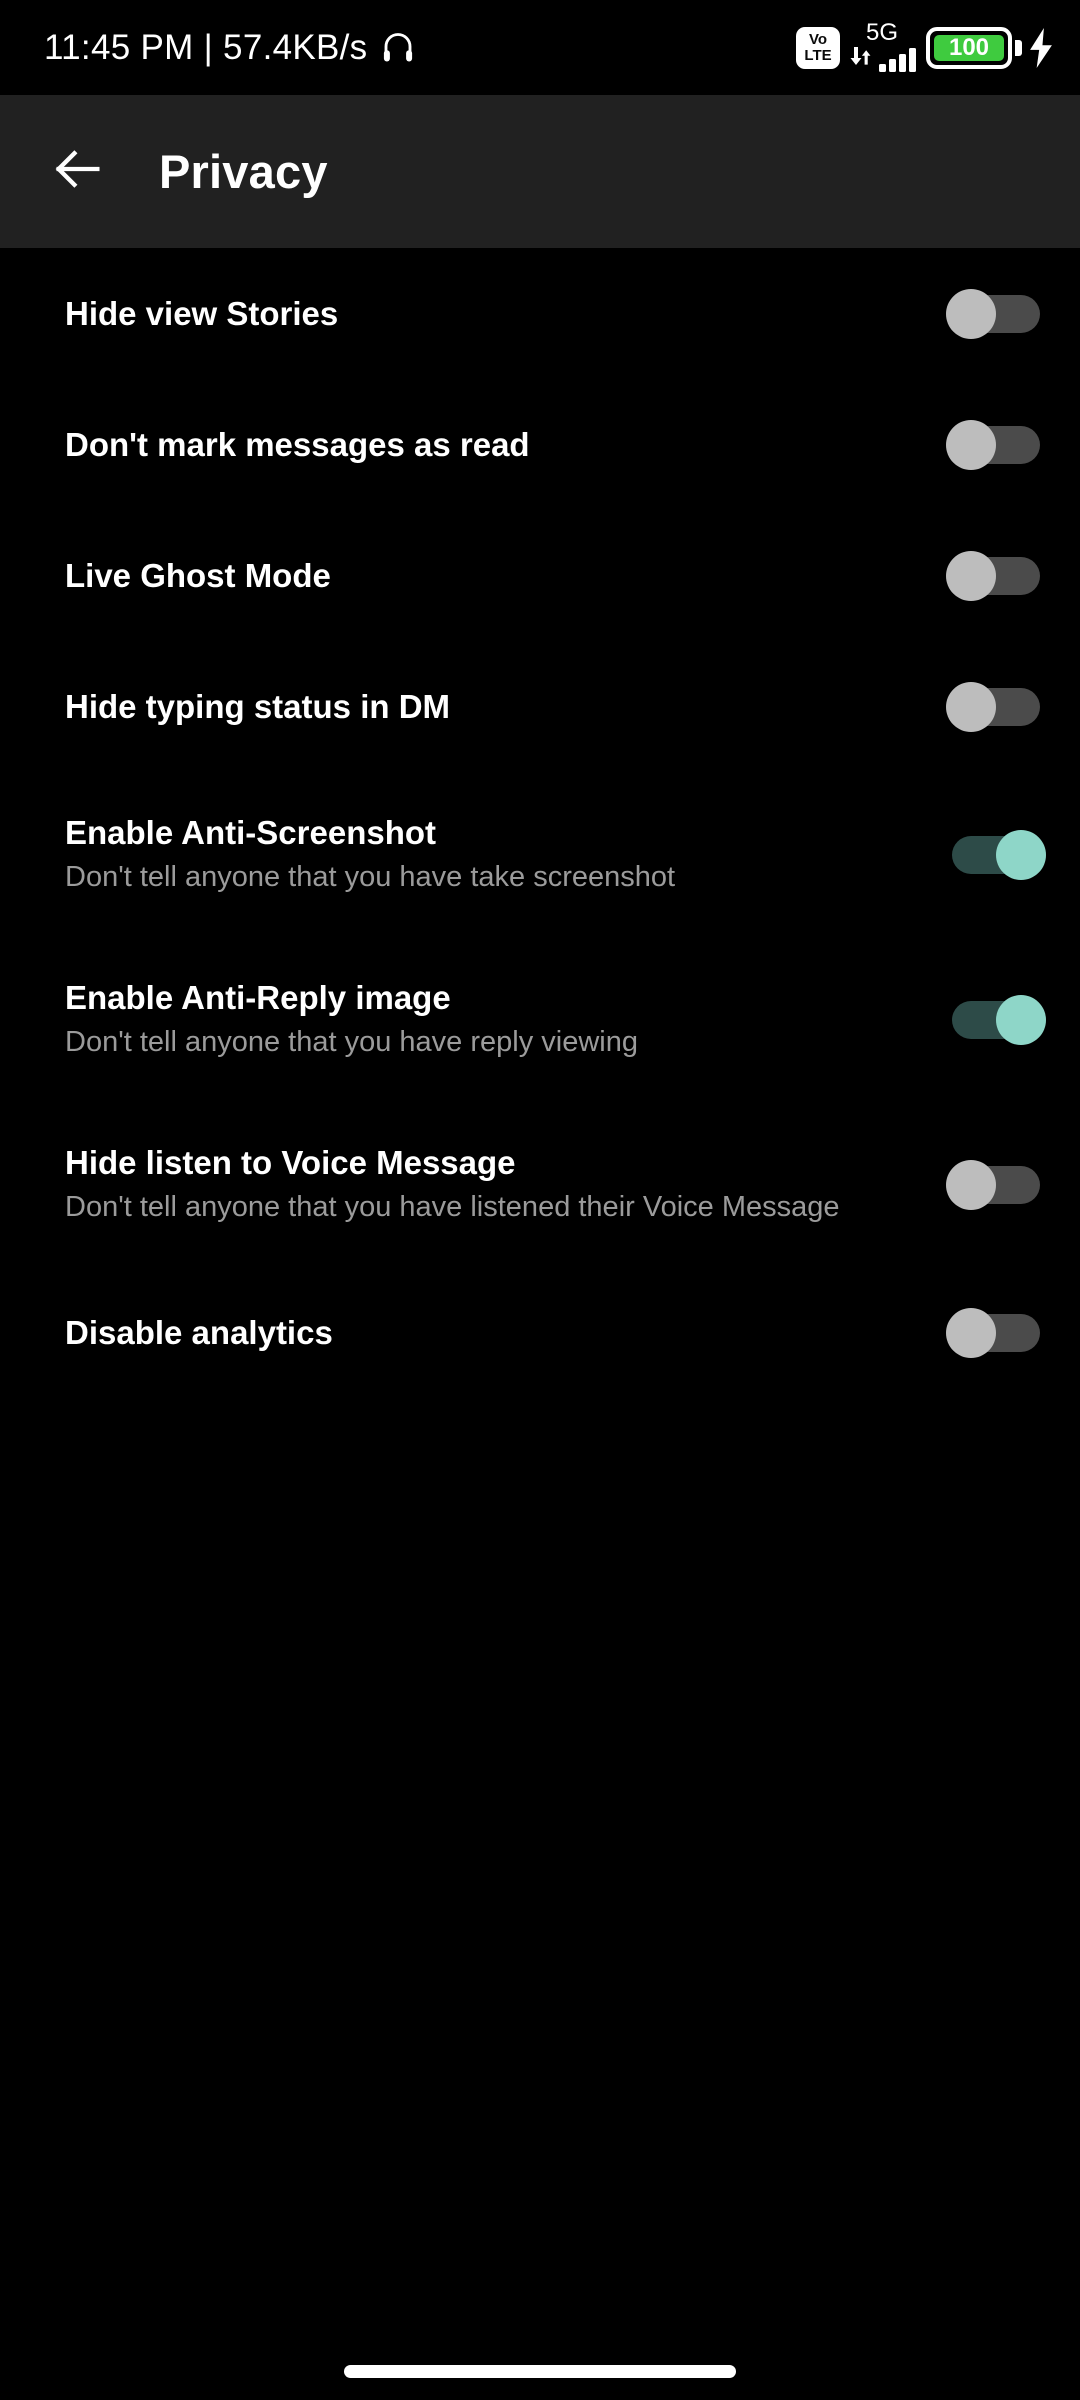 Image resolution: width=1080 pixels, height=2400 pixels. Describe the element at coordinates (540, 47) in the screenshot. I see `status-bar: 11:45 PM | 57.4KB/s Vo LTE 5G 100` at that location.